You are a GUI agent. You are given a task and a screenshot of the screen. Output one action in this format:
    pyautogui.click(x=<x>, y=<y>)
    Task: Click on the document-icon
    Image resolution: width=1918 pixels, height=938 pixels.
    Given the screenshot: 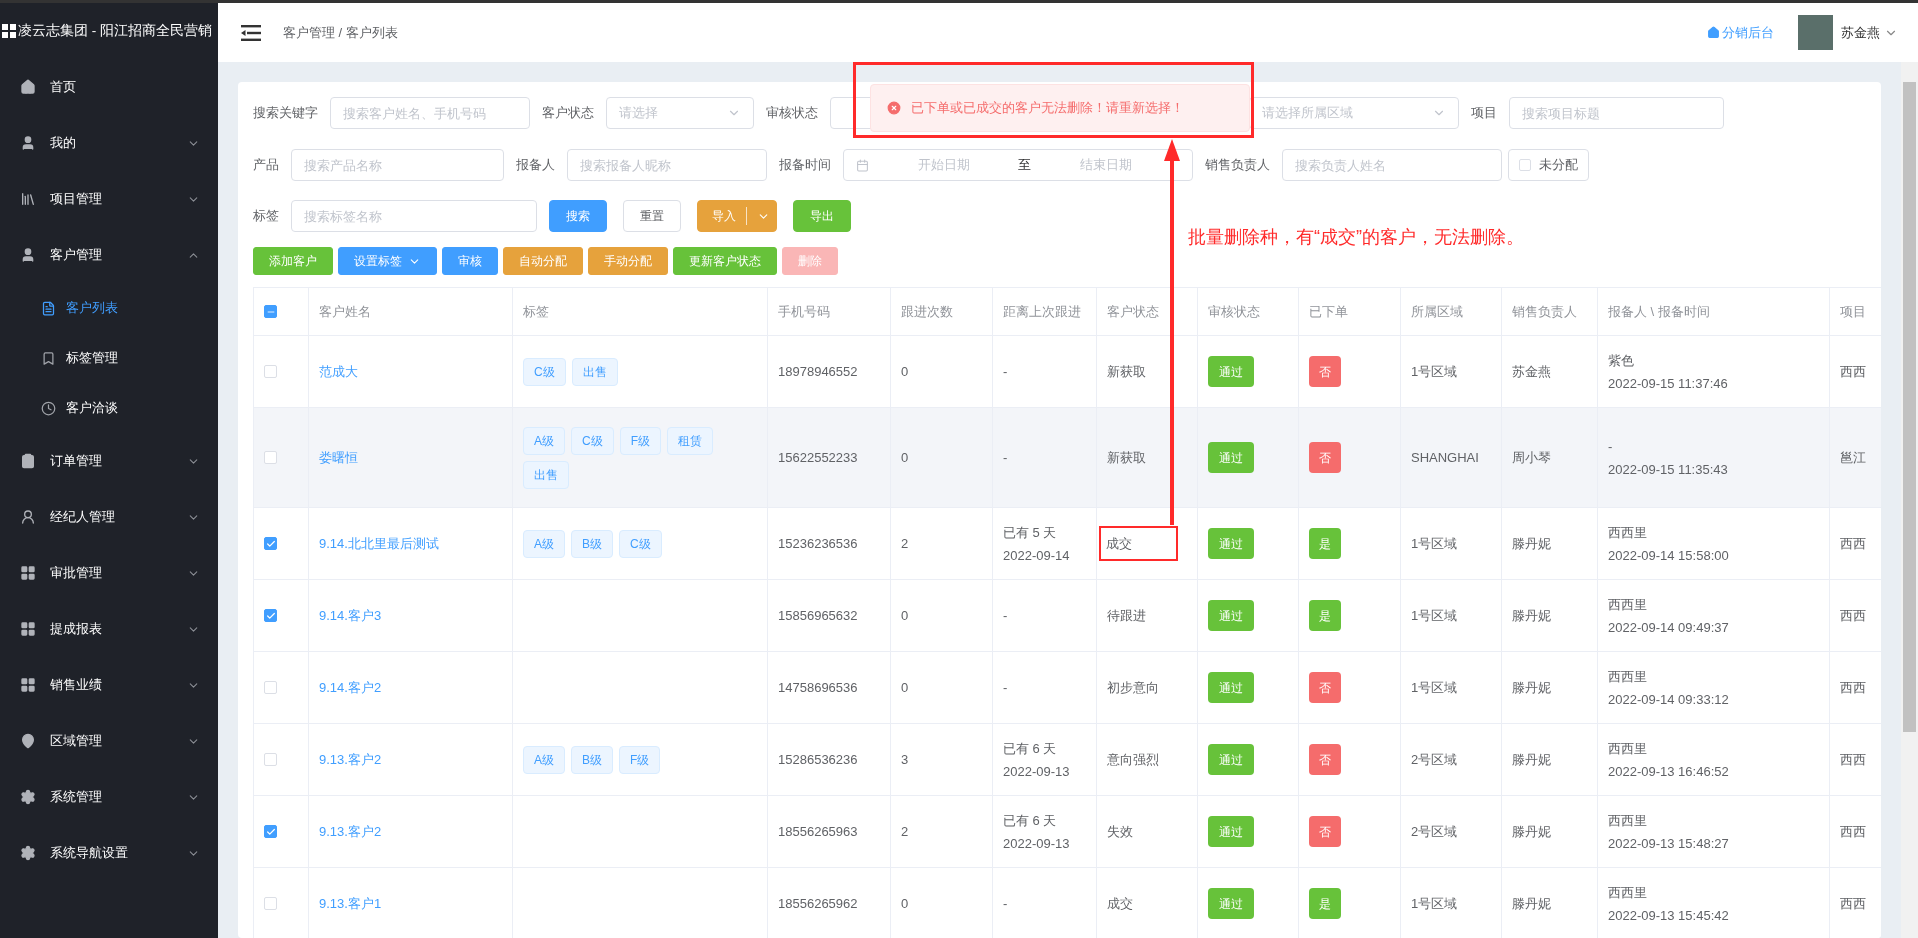 What is the action you would take?
    pyautogui.click(x=48, y=308)
    